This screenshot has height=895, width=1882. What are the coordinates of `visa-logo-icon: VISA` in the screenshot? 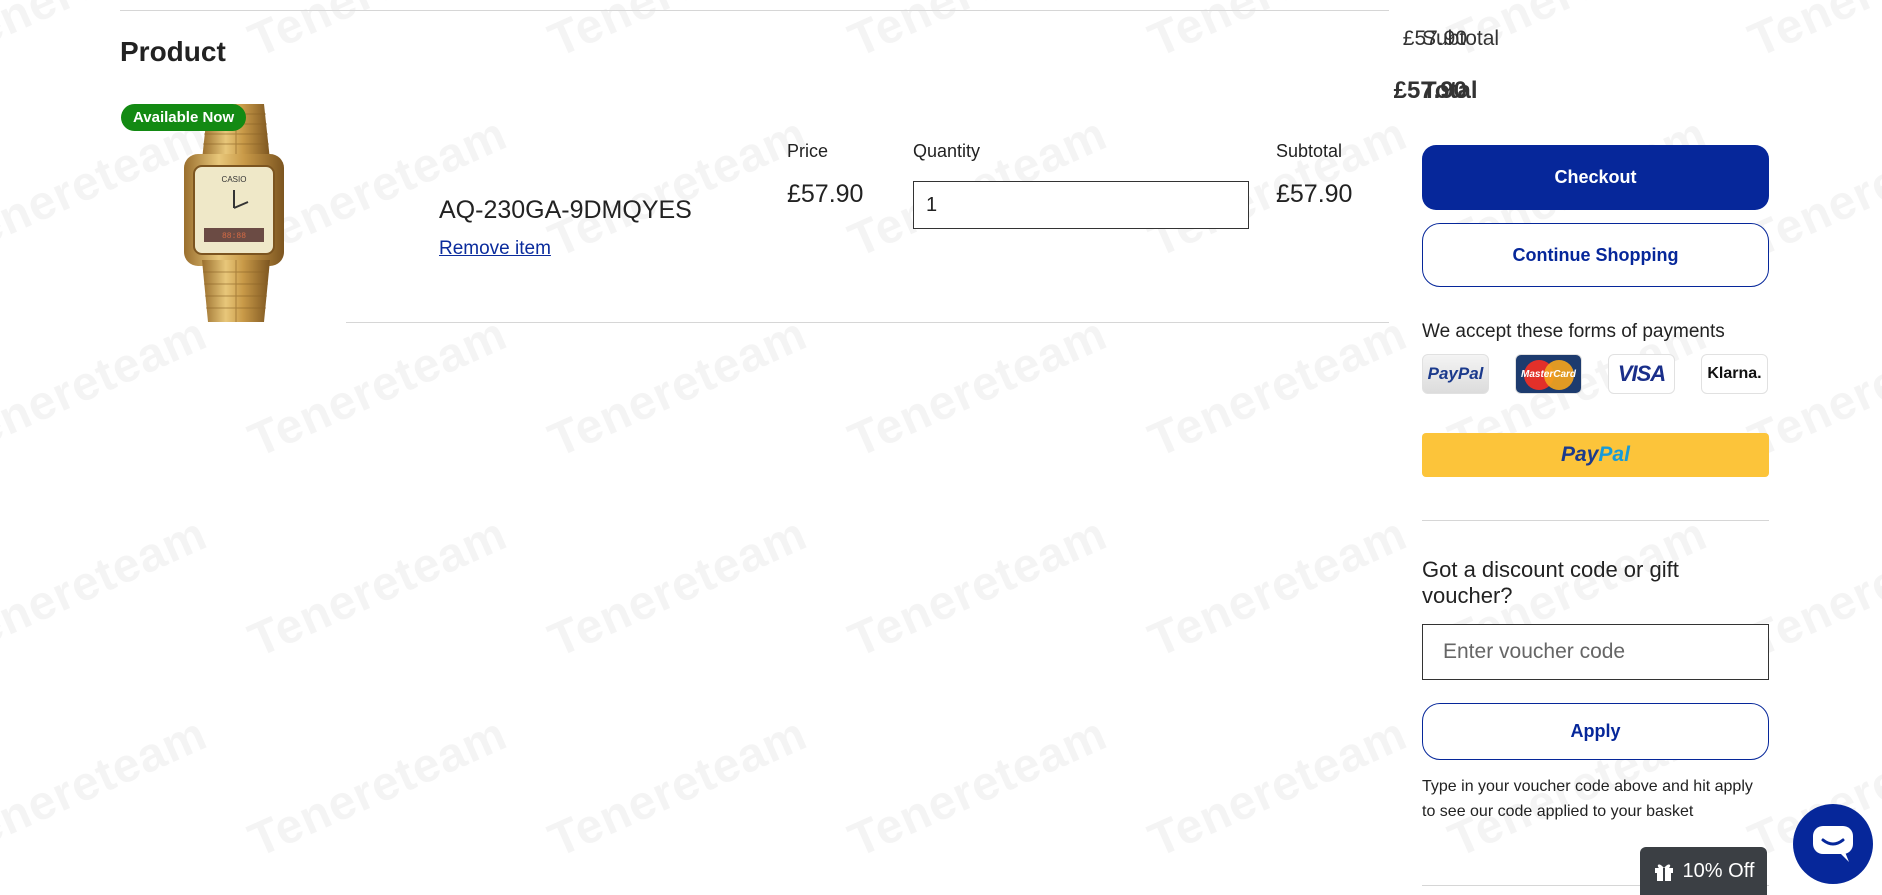 It's located at (1641, 374).